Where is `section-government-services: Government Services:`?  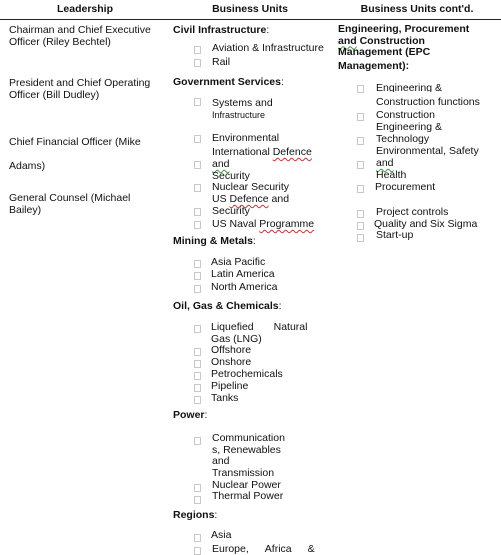 section-government-services: Government Services: is located at coordinates (228, 82).